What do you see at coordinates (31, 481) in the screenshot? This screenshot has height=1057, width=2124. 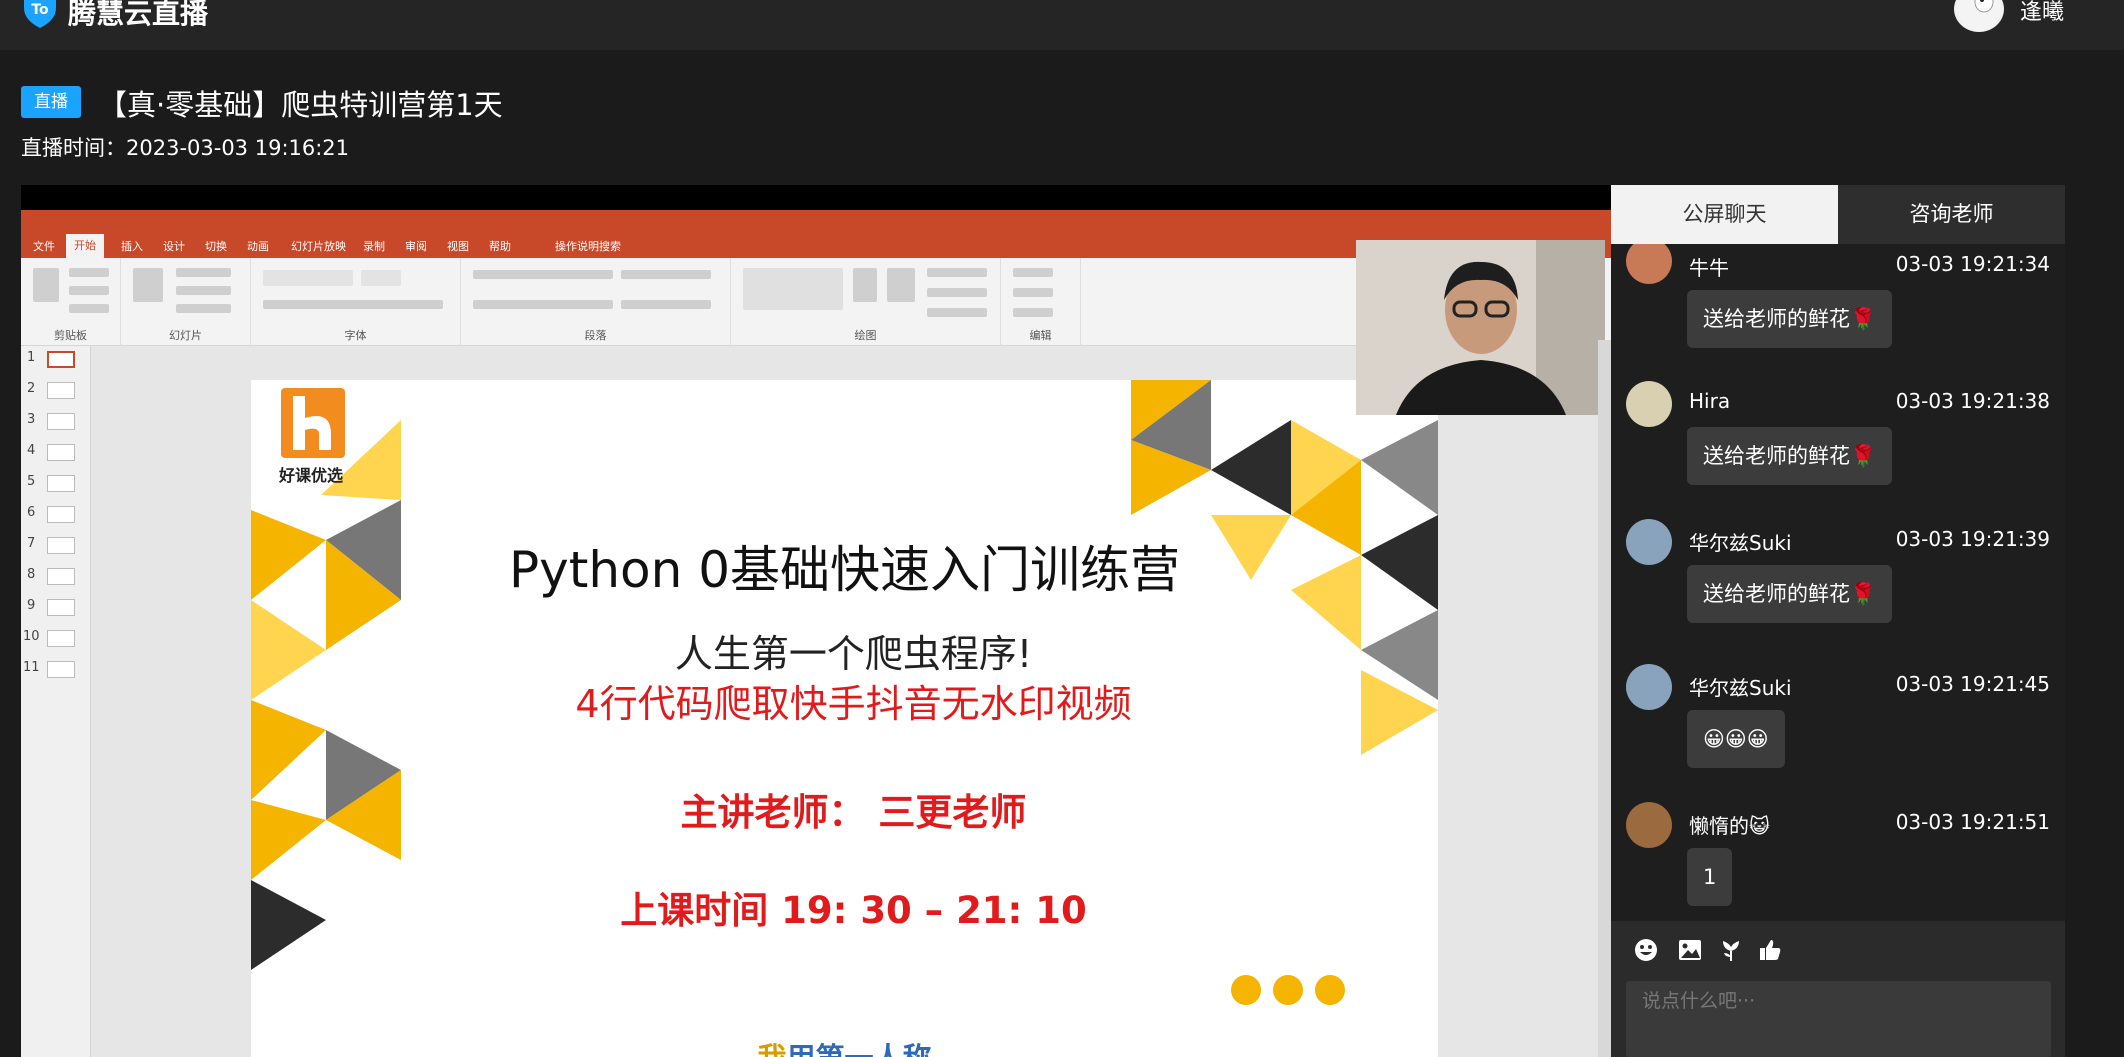 I see `thumb-number: 5` at bounding box center [31, 481].